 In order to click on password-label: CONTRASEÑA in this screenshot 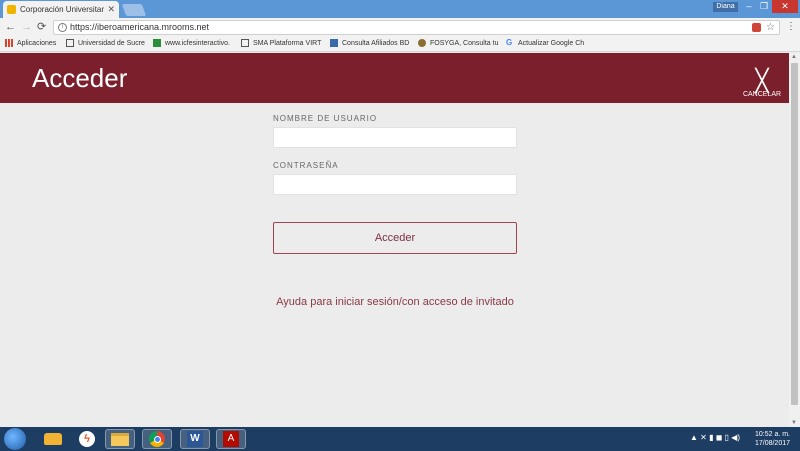, I will do `click(306, 165)`.